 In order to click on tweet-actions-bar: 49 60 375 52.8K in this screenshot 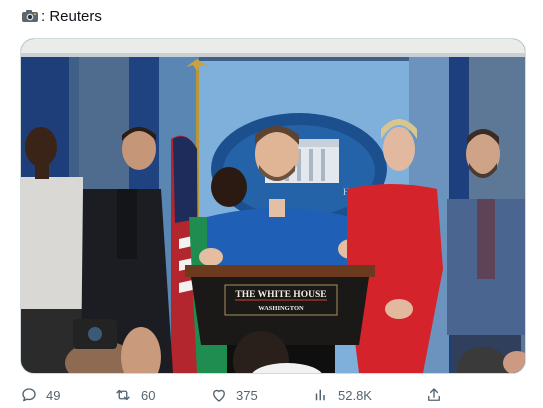, I will do `click(271, 395)`.